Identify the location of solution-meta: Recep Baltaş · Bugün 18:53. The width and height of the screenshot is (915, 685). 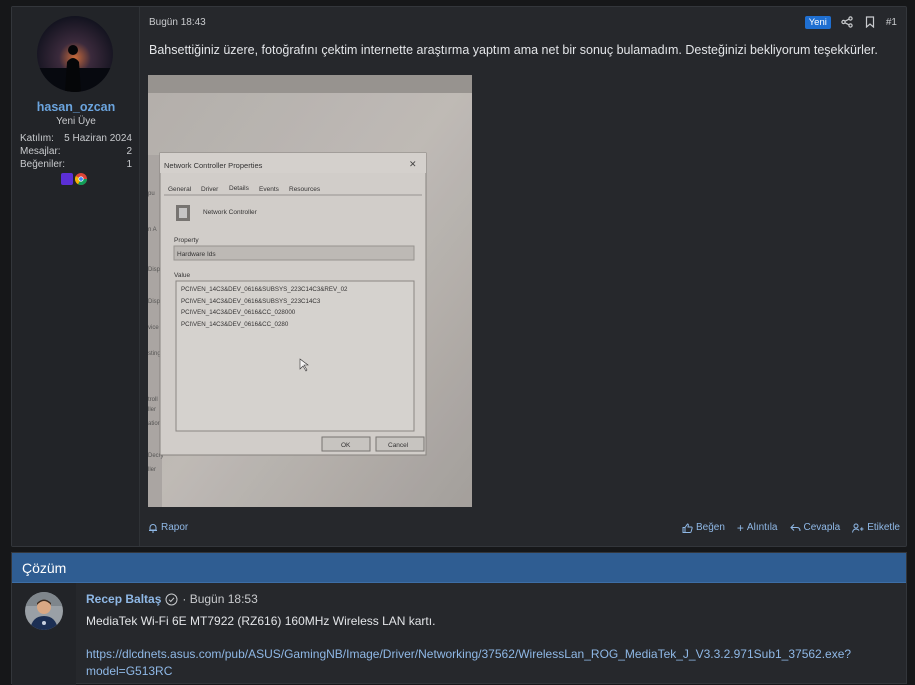
(172, 599).